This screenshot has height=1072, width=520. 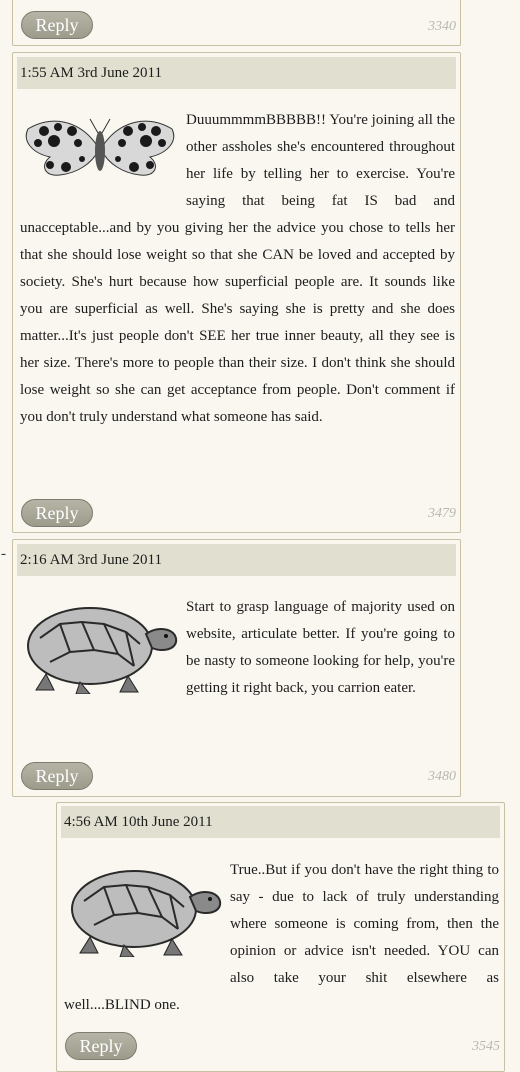 I want to click on comment-id: 3479, so click(x=442, y=513).